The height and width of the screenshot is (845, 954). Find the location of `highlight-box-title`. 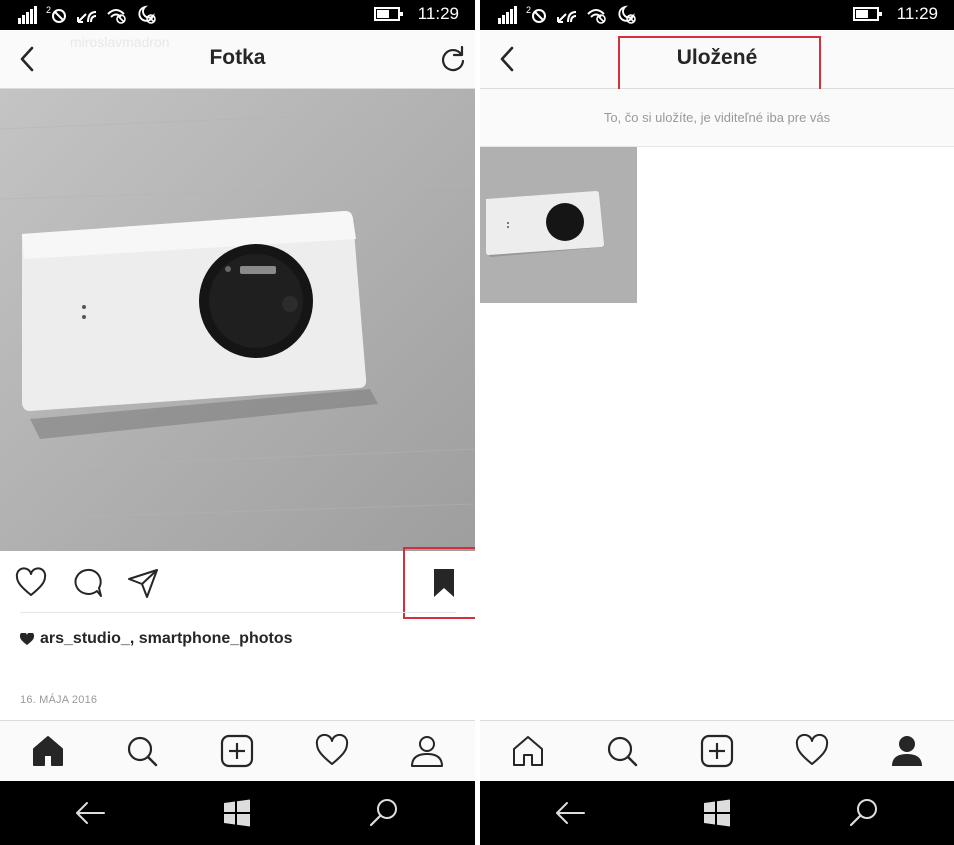

highlight-box-title is located at coordinates (719, 64).